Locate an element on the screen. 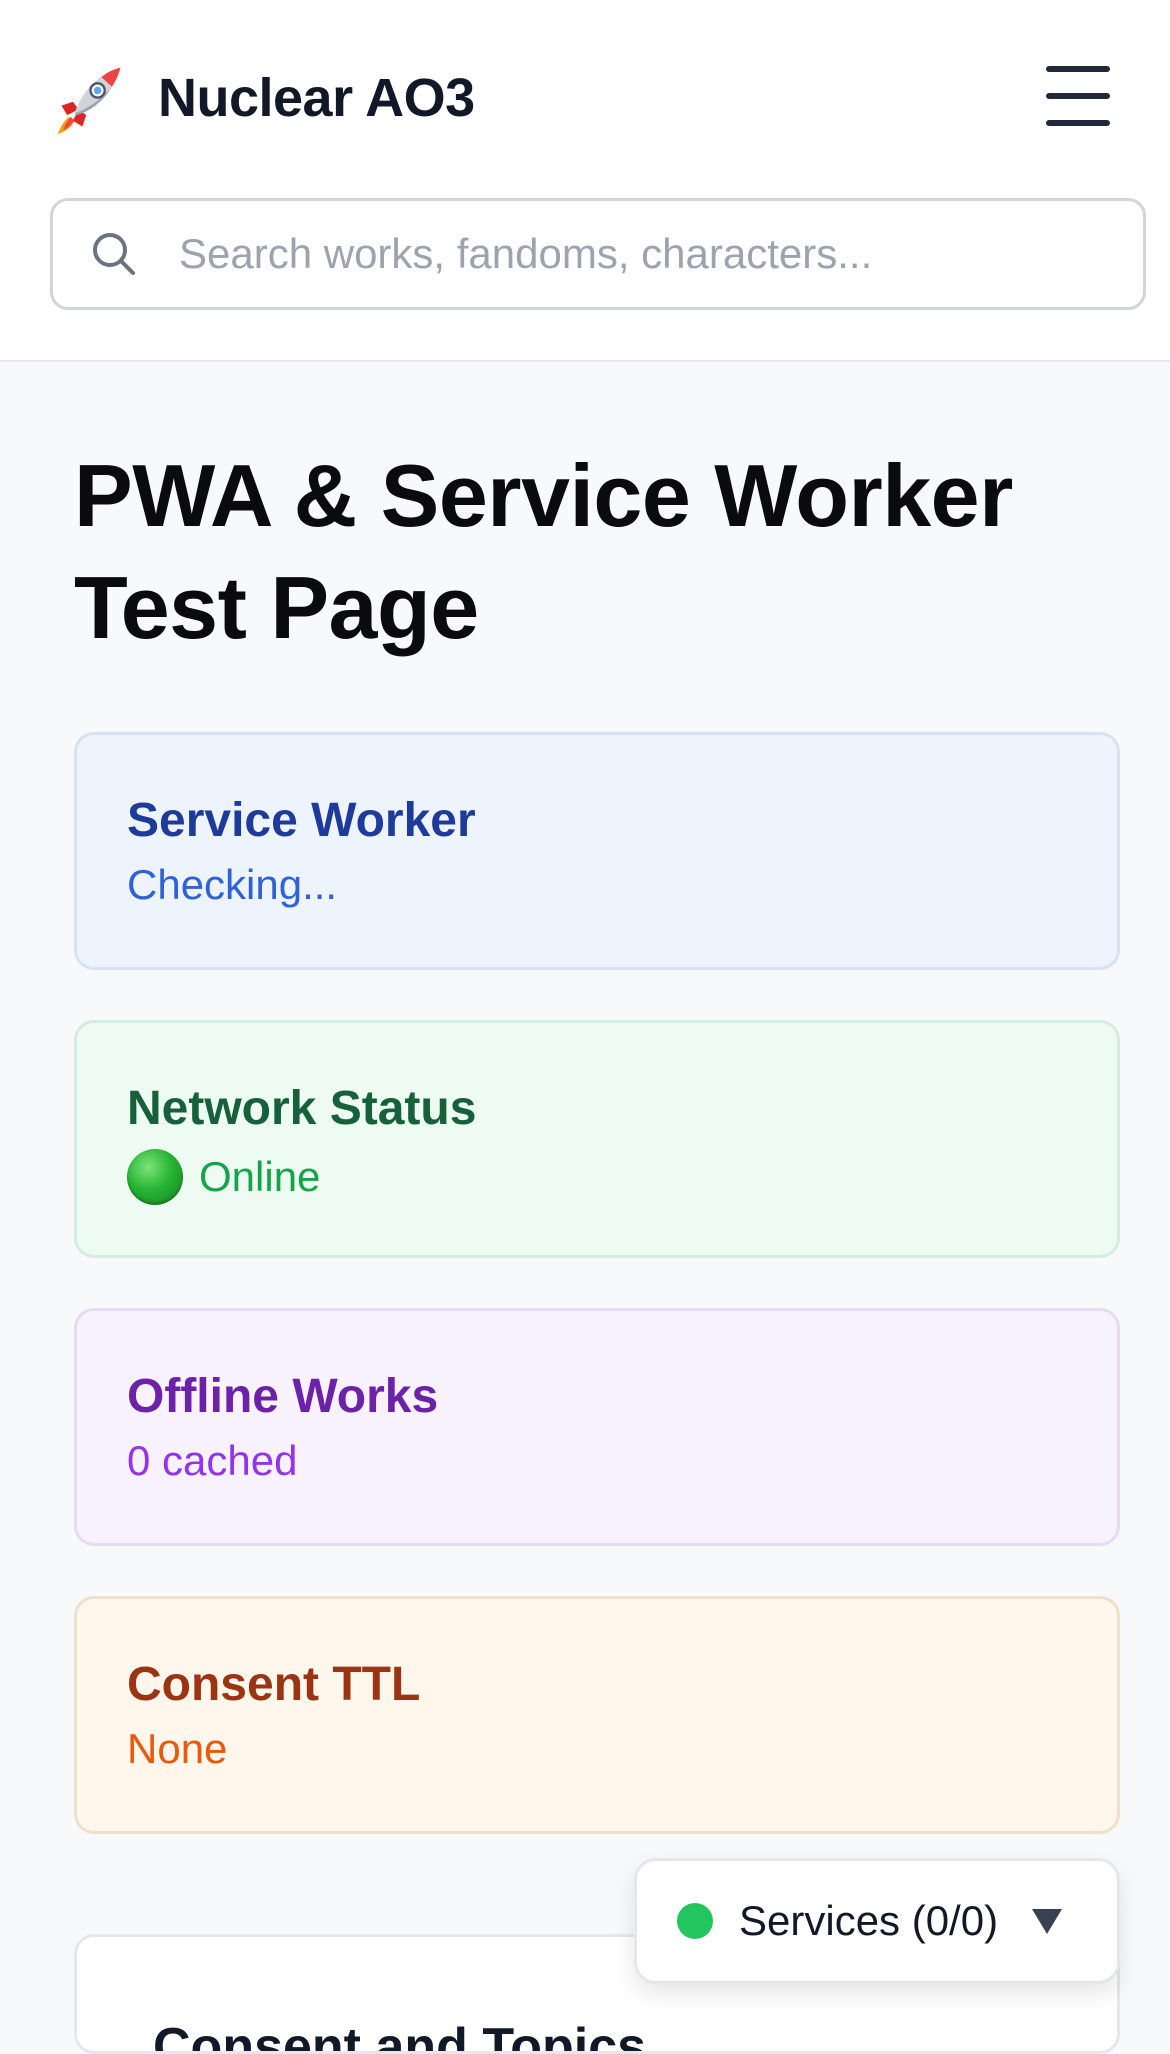 The height and width of the screenshot is (2054, 1170). section-title: Consent and Topics is located at coordinates (400, 2036).